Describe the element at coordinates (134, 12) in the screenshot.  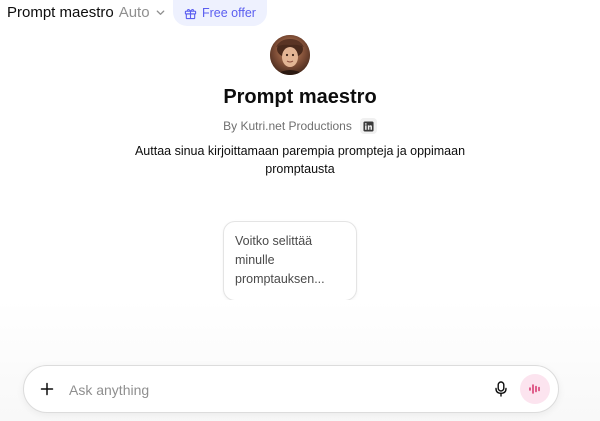
I see `model-mode: Auto` at that location.